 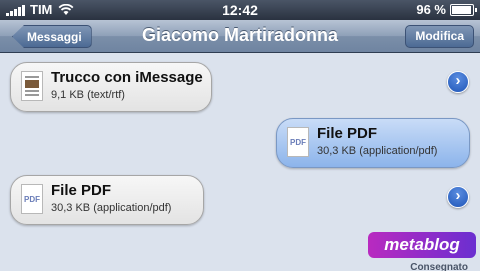 I want to click on attachment-size: 9,1 KB (text/rtf), so click(x=88, y=95).